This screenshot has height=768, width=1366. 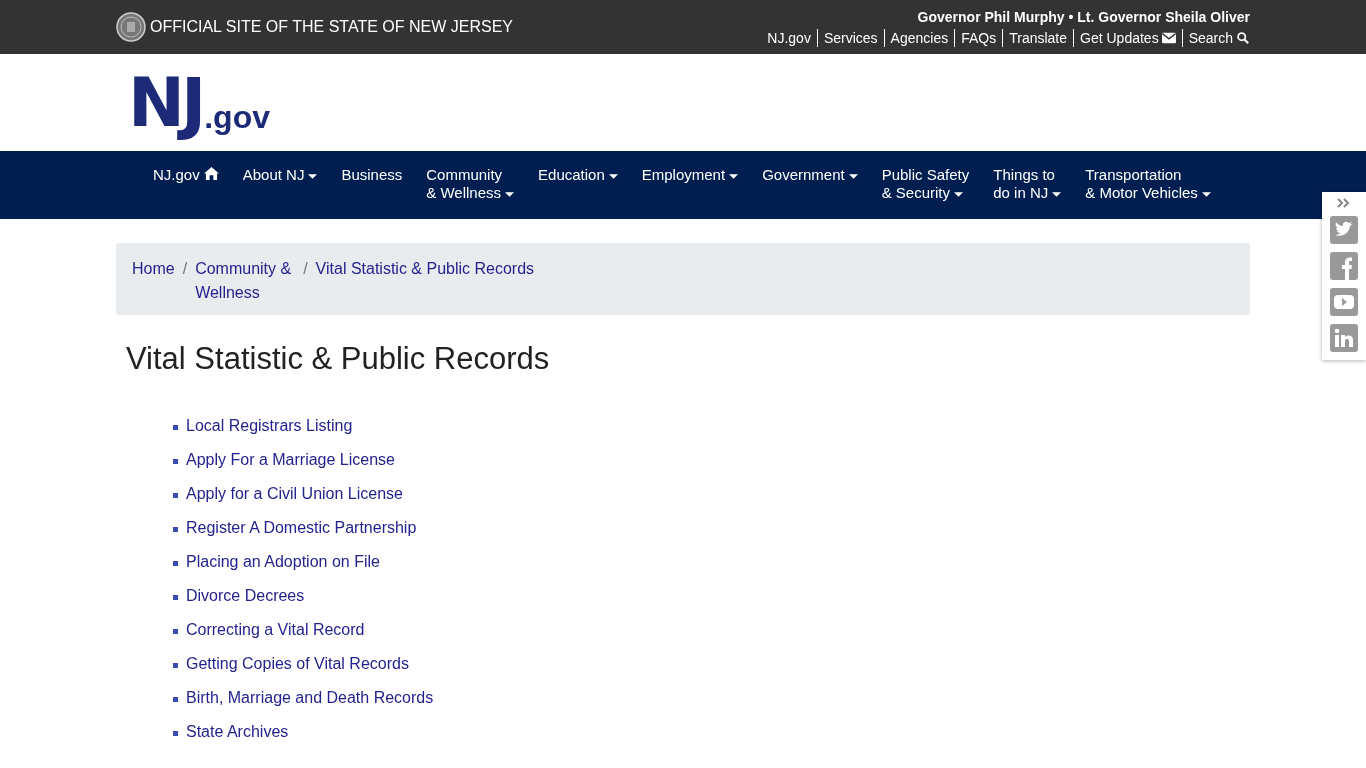 I want to click on record-link: Register A Domestic Partnership, so click(x=301, y=528).